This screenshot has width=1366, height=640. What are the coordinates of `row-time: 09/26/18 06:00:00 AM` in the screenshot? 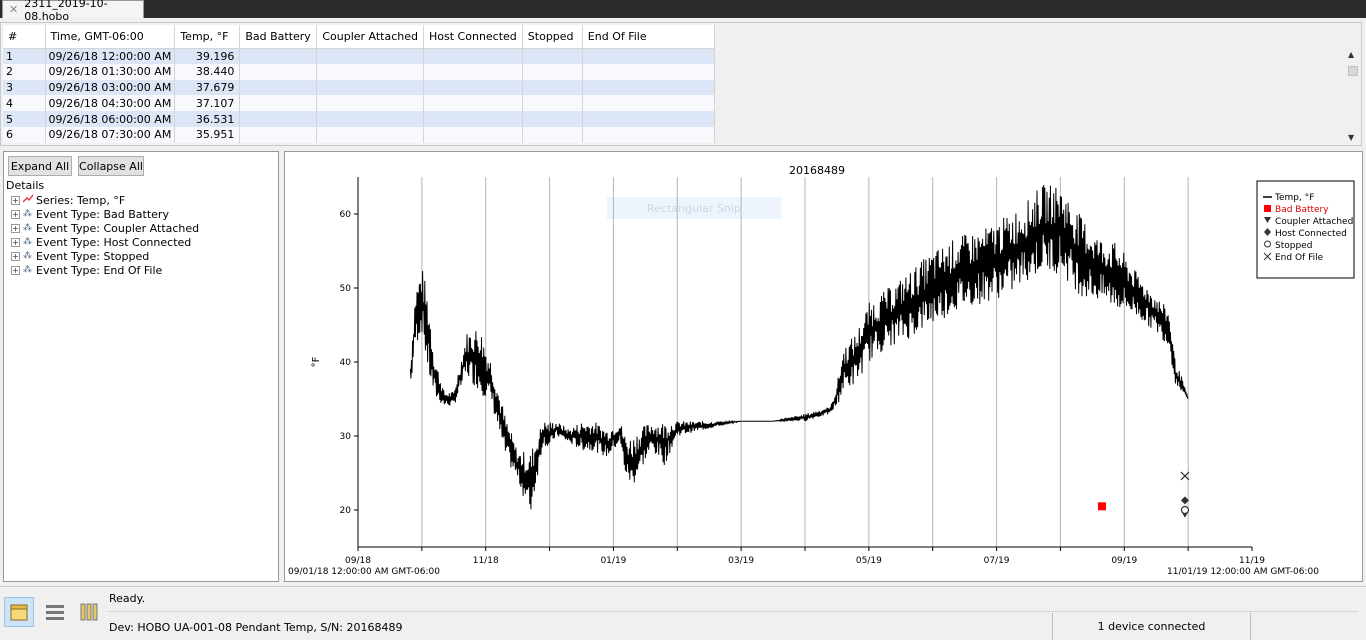 It's located at (110, 119).